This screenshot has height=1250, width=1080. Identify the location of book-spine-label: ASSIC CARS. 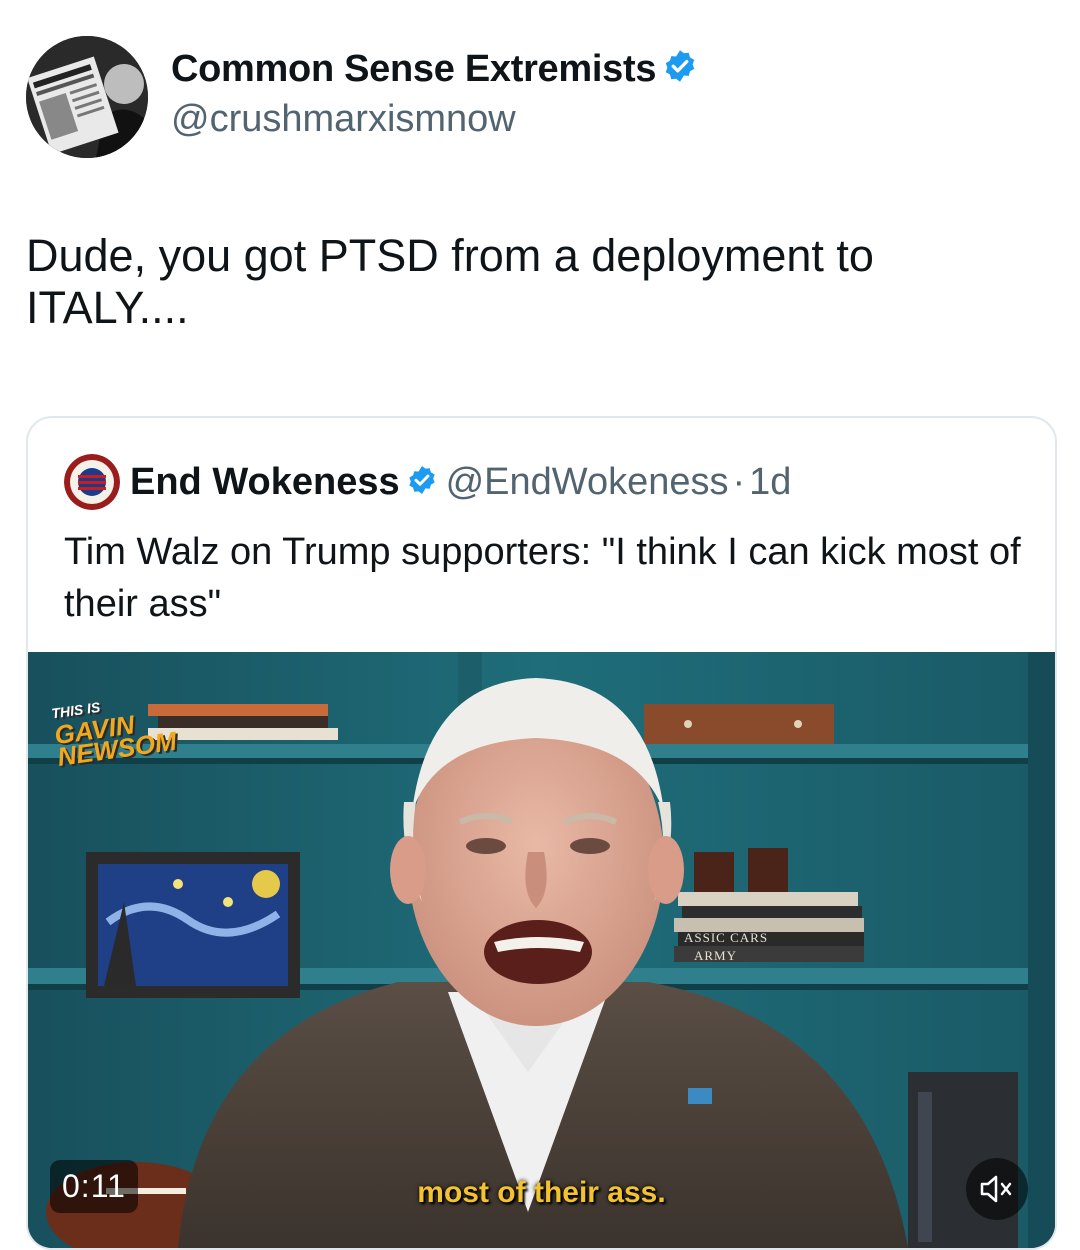
(726, 937).